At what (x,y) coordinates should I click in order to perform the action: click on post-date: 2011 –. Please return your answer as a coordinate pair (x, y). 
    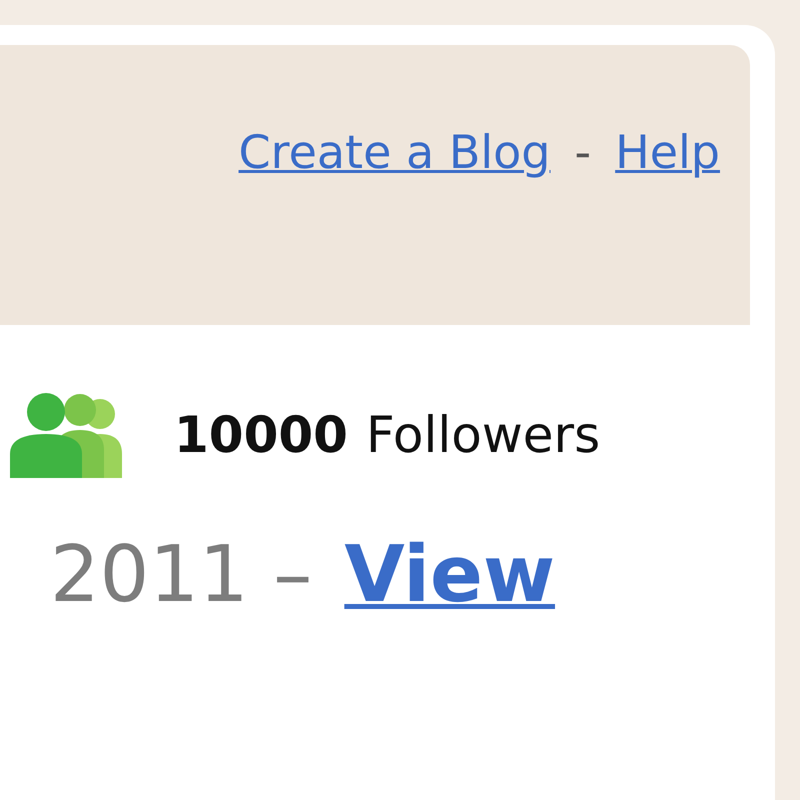
    Looking at the image, I should click on (181, 575).